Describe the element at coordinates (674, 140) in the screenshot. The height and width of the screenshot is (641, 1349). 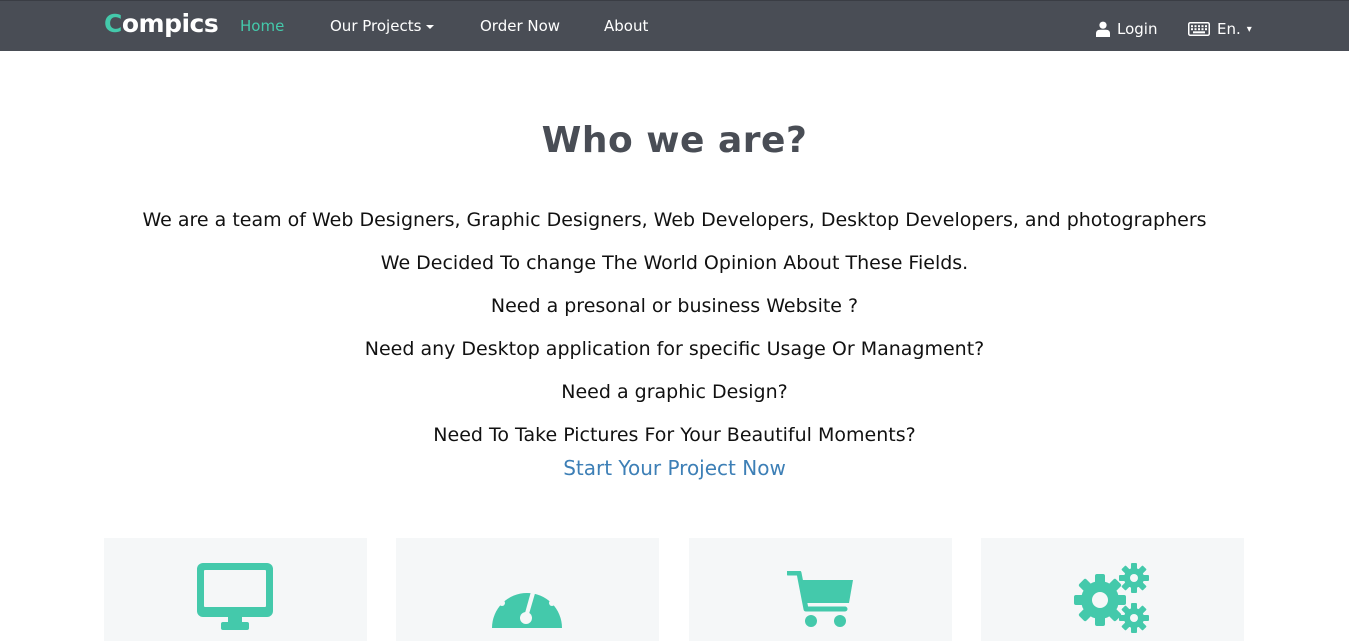
I see `section-title: Who we are?` at that location.